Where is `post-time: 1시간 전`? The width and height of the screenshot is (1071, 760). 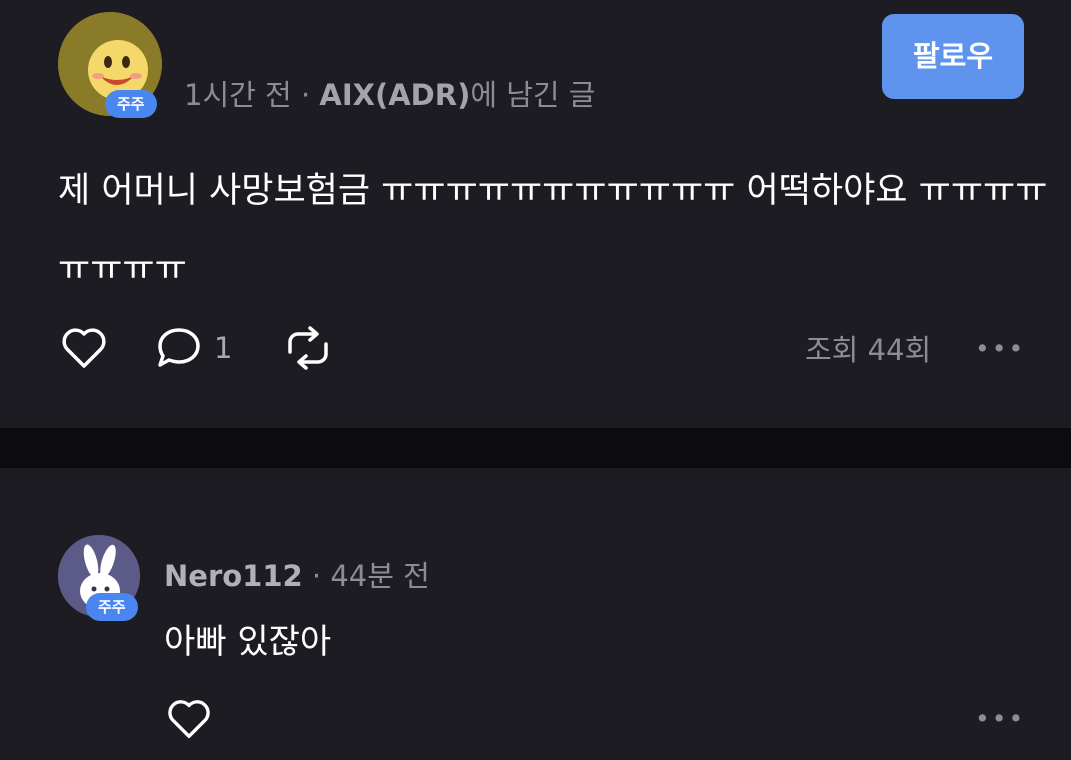 post-time: 1시간 전 is located at coordinates (238, 95).